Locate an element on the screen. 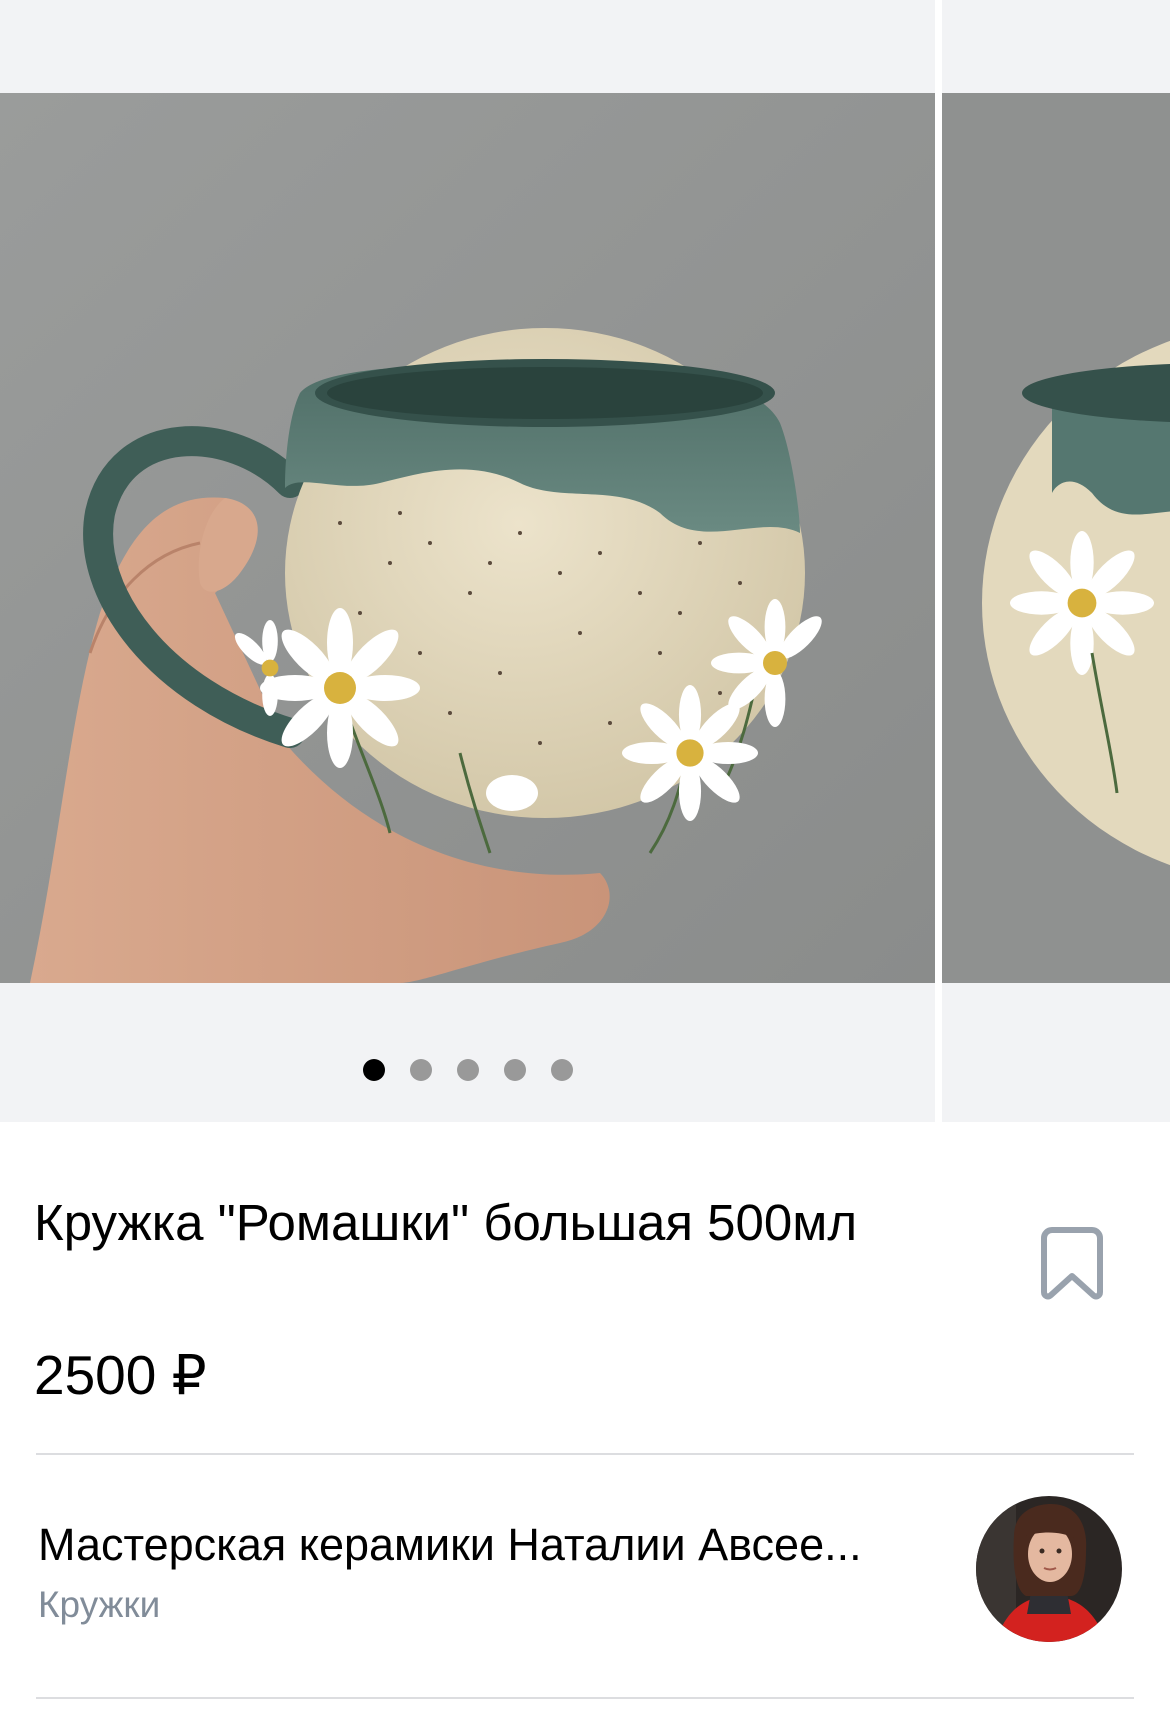  gallery-divider is located at coordinates (938, 561).